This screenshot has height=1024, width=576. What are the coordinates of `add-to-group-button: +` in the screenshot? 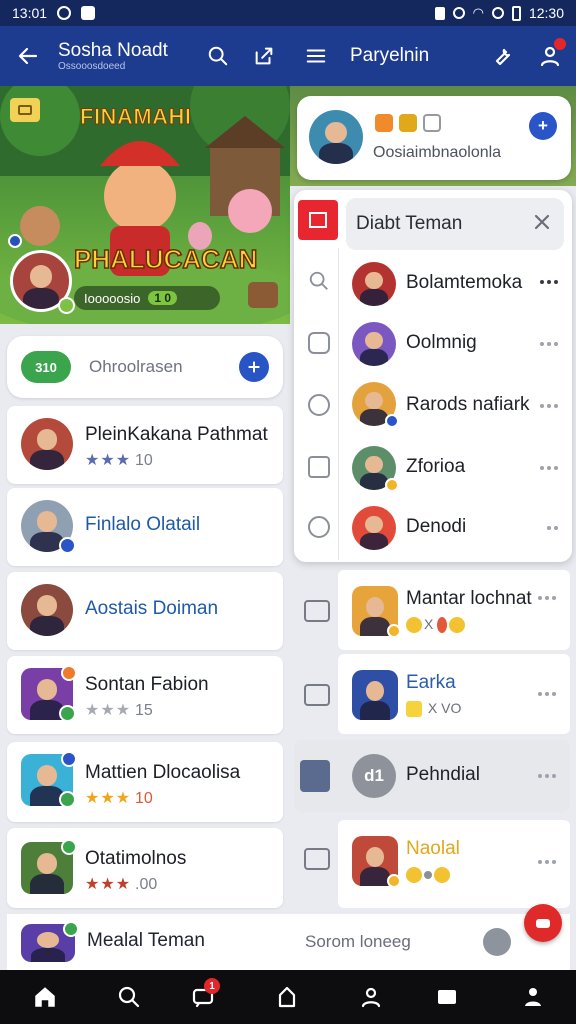 It's located at (543, 126).